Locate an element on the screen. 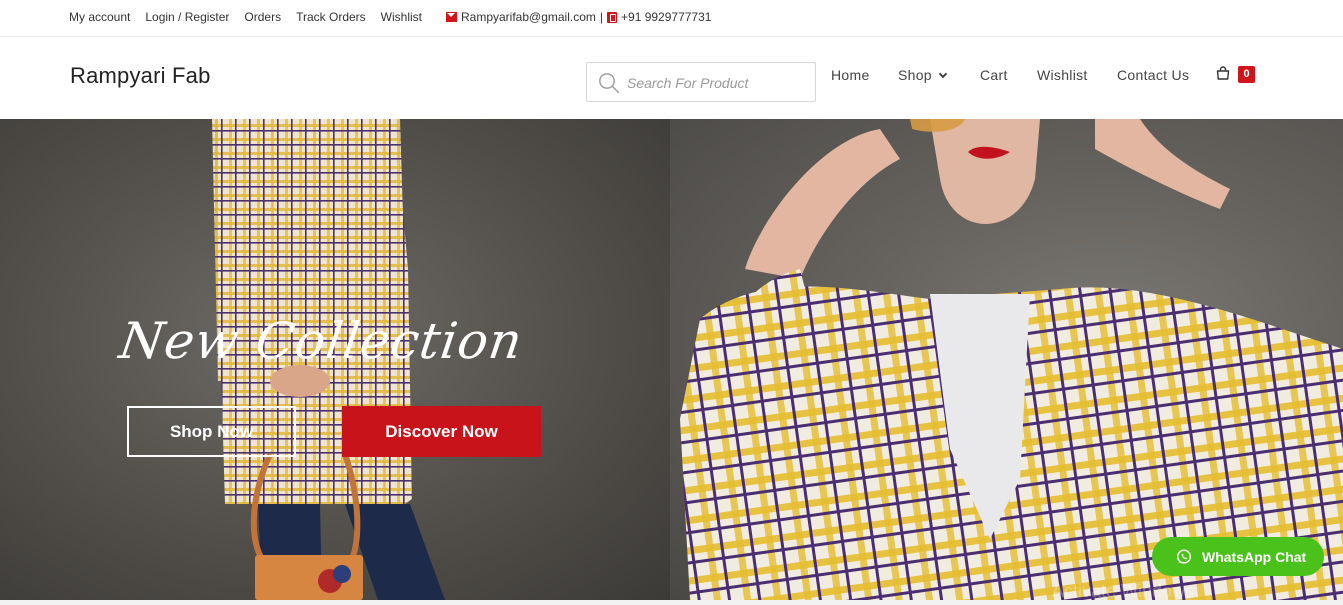  nav-home: Home is located at coordinates (850, 75).